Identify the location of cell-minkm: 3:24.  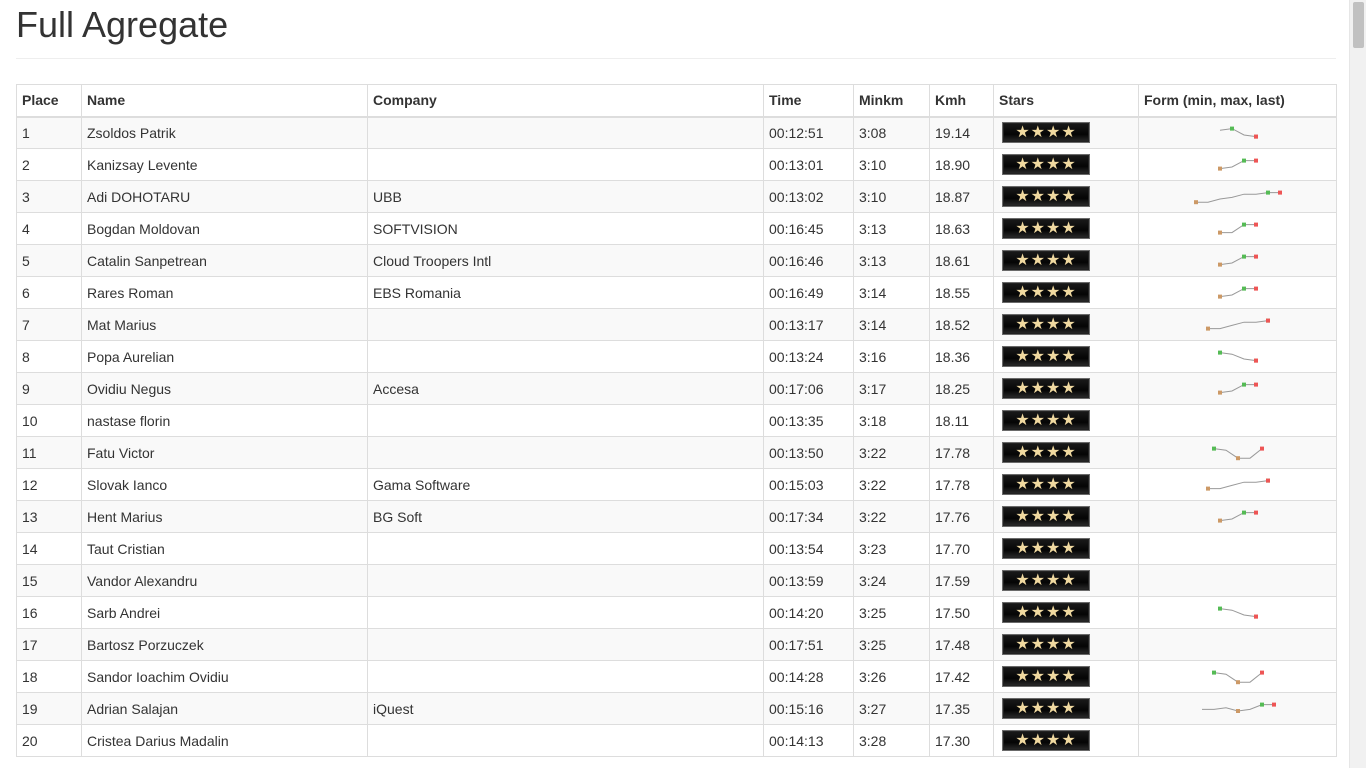
(891, 580).